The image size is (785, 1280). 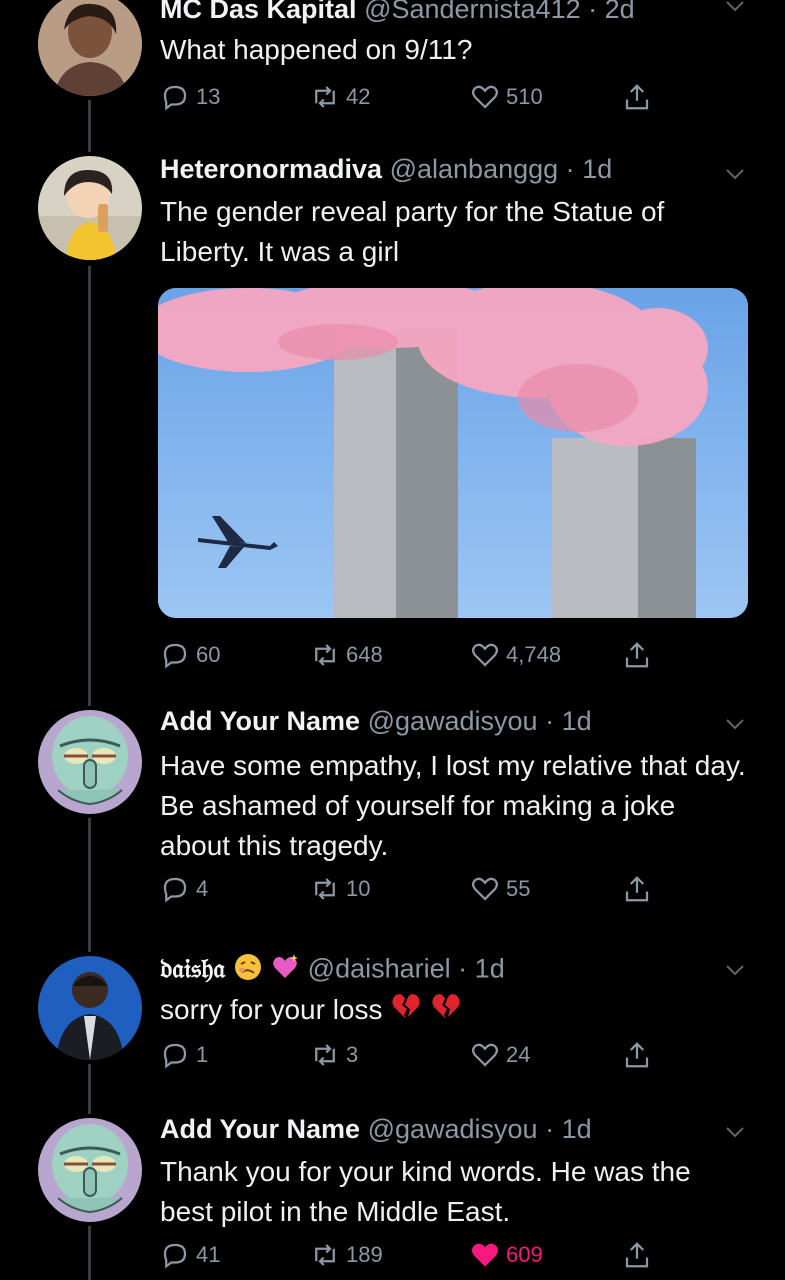 I want to click on retweet-button: 648, so click(x=346, y=655).